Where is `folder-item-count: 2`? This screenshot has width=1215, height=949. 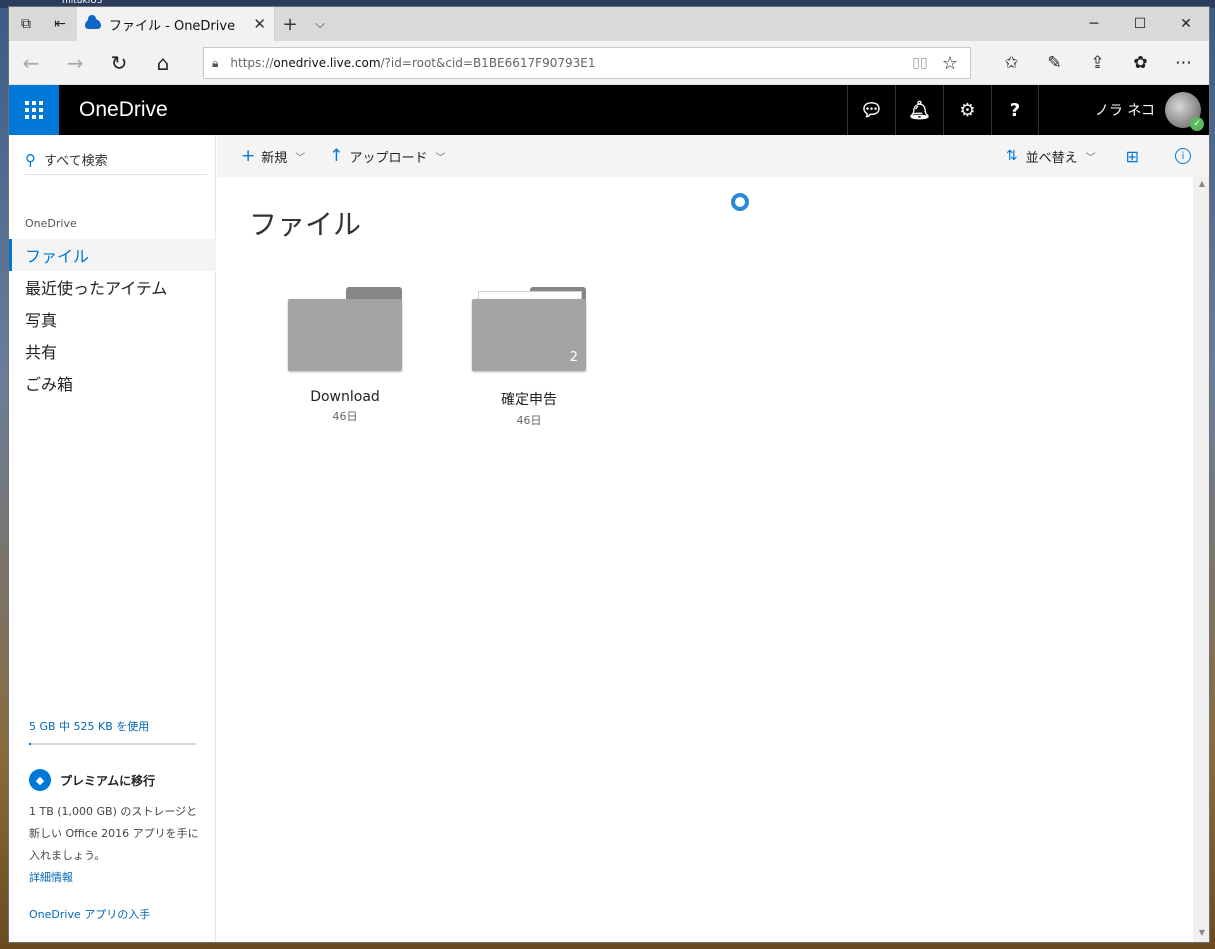
folder-item-count: 2 is located at coordinates (573, 357).